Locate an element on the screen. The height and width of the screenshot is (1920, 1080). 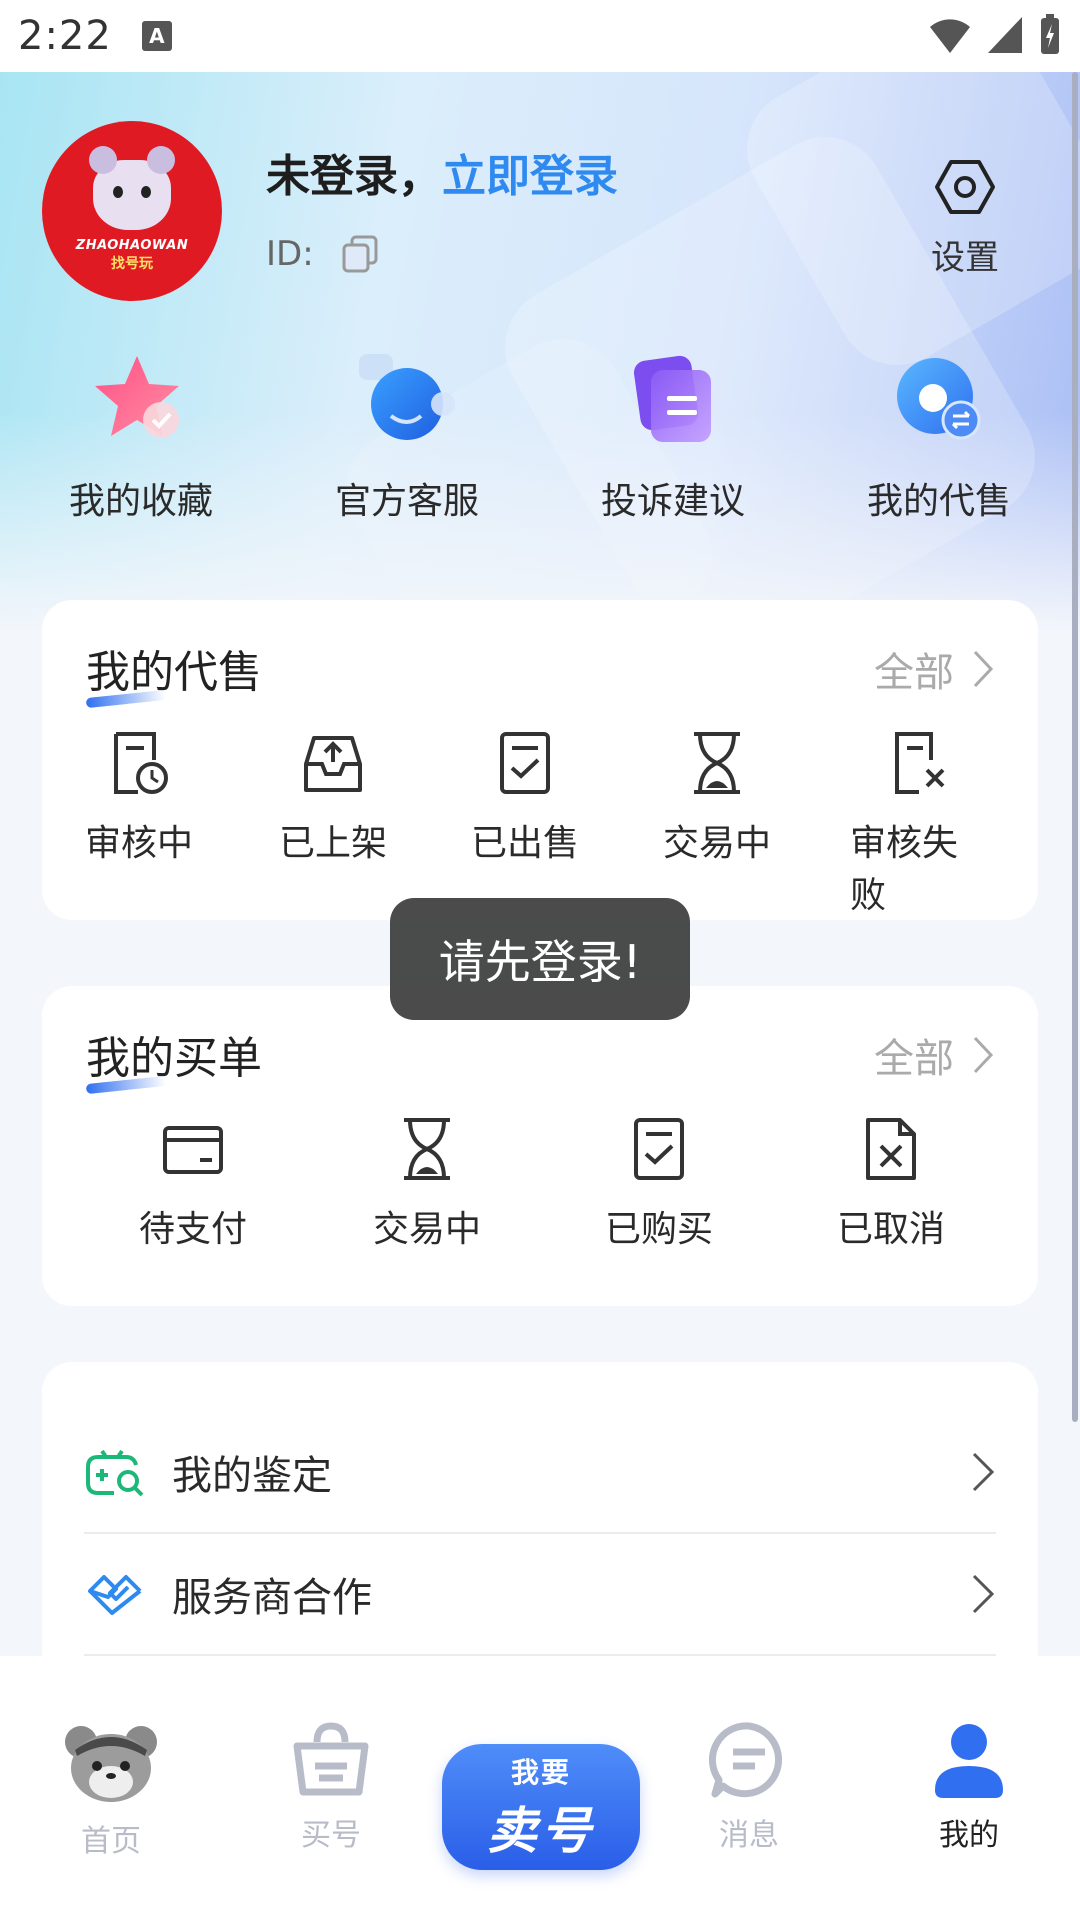
mascot-home-icon is located at coordinates (111, 1764).